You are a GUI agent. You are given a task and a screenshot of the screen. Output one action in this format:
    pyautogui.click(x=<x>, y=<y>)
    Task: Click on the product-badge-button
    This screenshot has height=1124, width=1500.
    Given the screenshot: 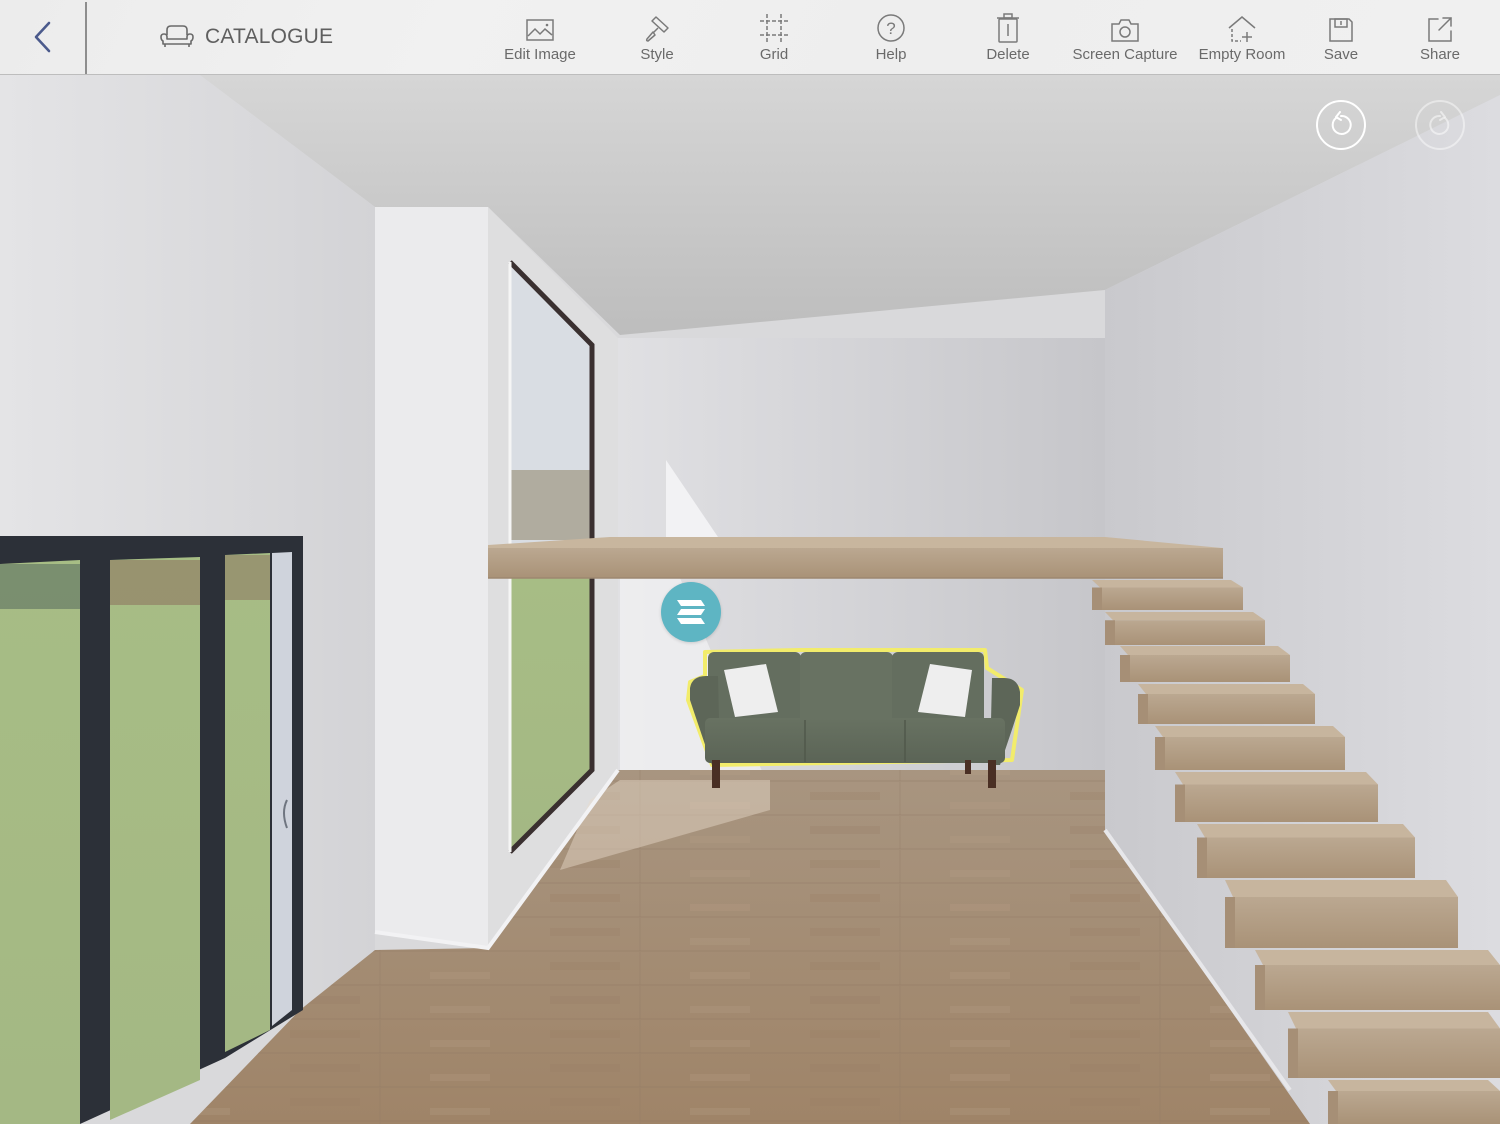 What is the action you would take?
    pyautogui.click(x=691, y=612)
    